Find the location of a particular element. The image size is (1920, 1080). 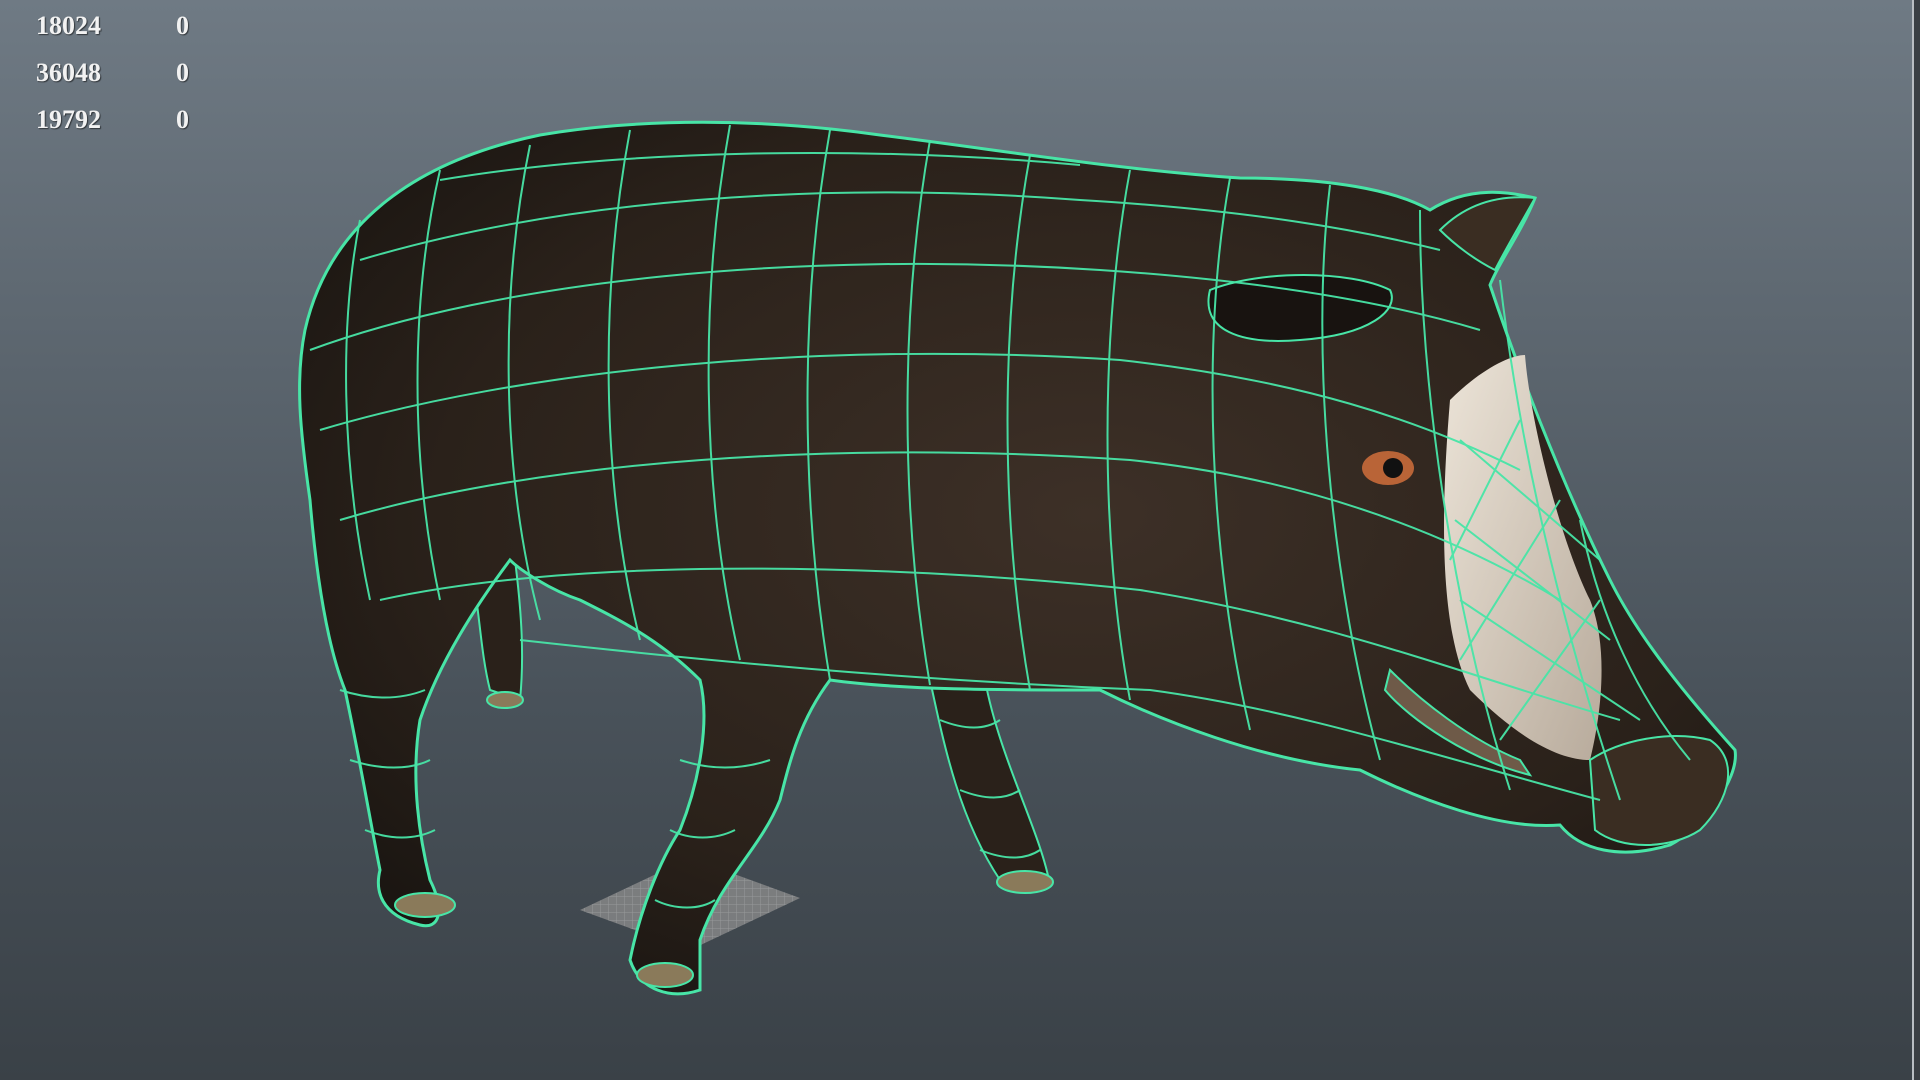

hud-count: 36048 is located at coordinates (68, 72).